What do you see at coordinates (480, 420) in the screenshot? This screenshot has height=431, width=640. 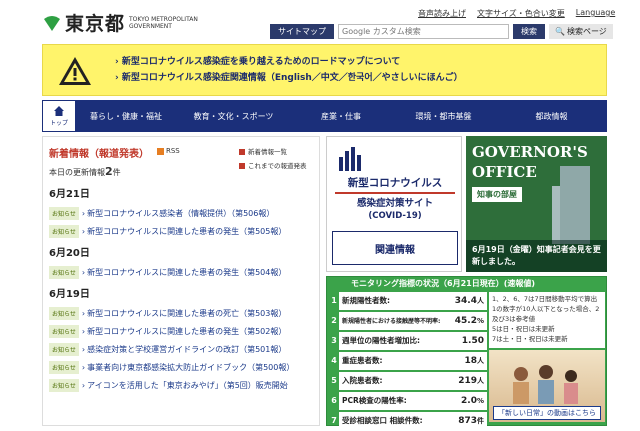 I see `row-unit: 件` at bounding box center [480, 420].